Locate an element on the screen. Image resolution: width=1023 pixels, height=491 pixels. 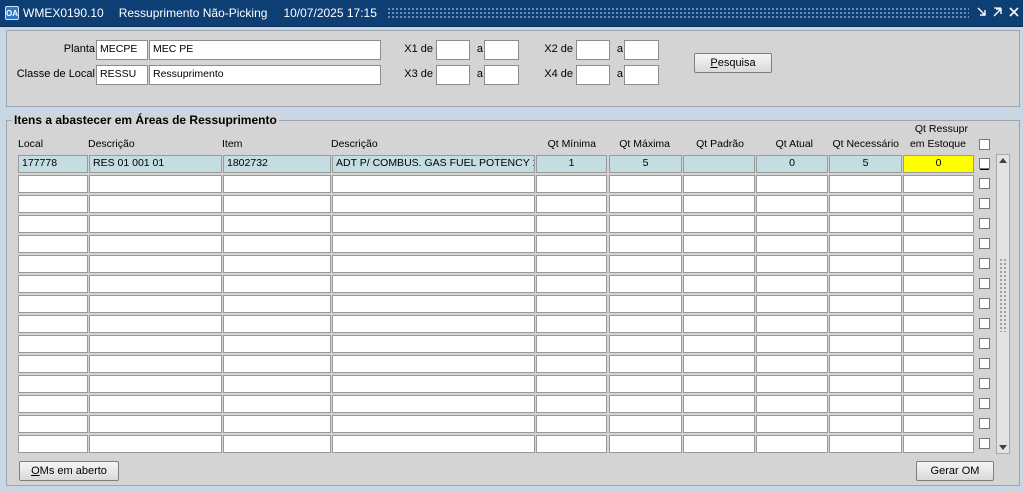
cell-qt-ressupr: 0 is located at coordinates (938, 164).